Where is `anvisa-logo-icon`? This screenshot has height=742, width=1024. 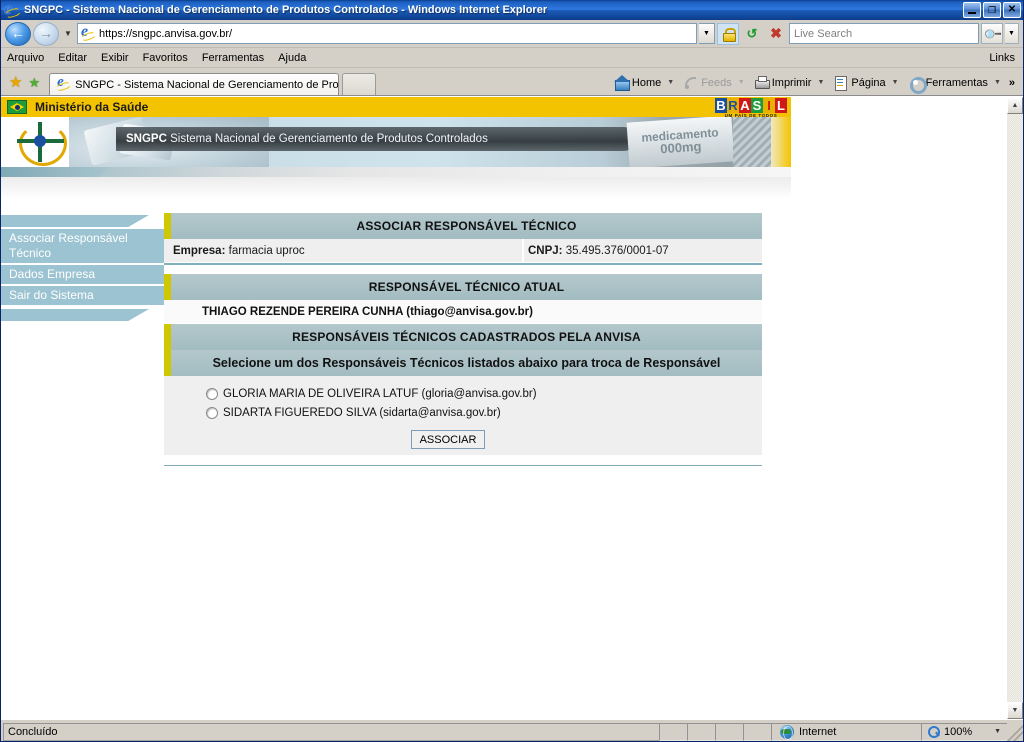 anvisa-logo-icon is located at coordinates (41, 143).